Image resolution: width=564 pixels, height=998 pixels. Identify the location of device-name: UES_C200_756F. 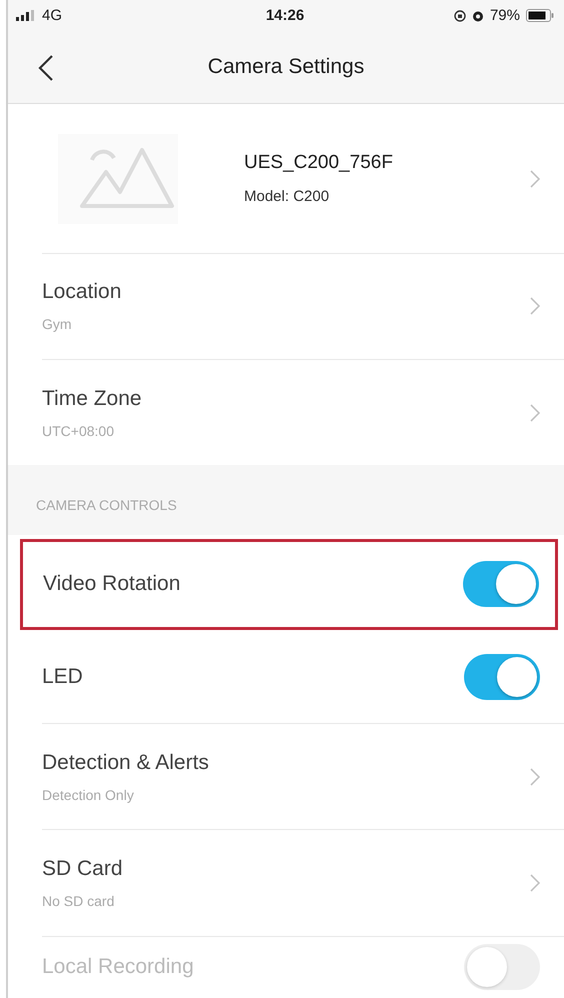
(319, 163).